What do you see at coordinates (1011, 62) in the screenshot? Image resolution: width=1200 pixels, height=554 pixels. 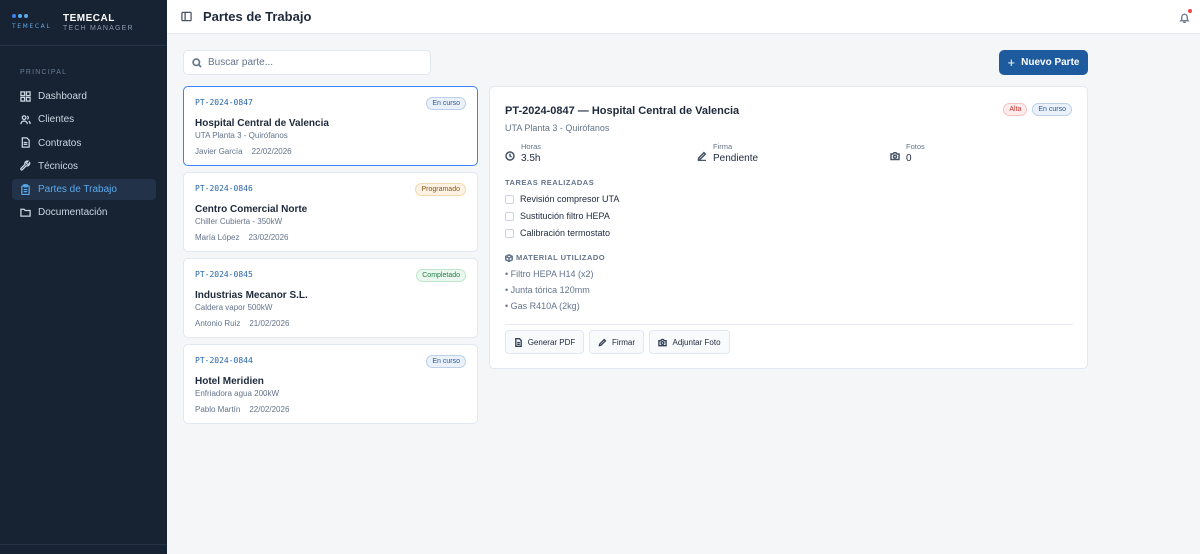 I see `plus-icon: +` at bounding box center [1011, 62].